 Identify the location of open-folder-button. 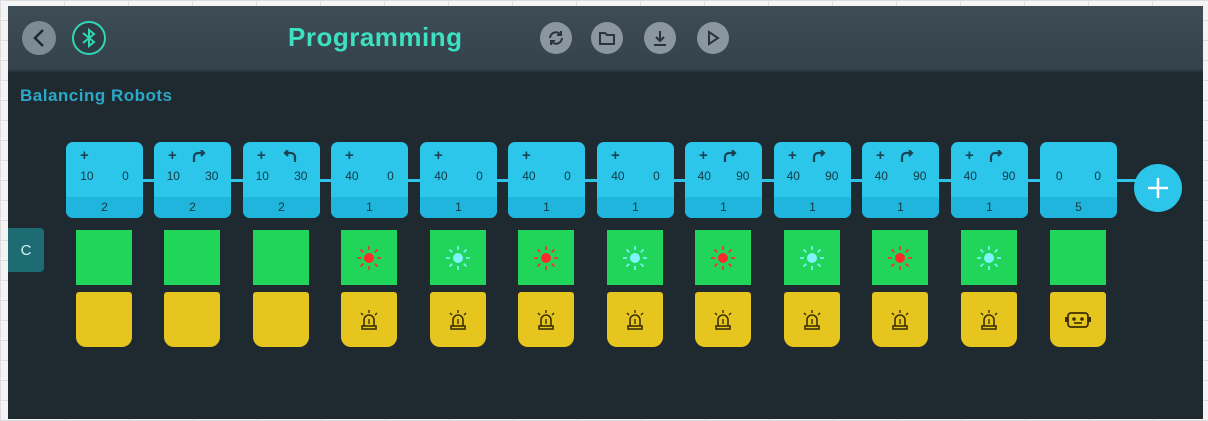
(607, 38).